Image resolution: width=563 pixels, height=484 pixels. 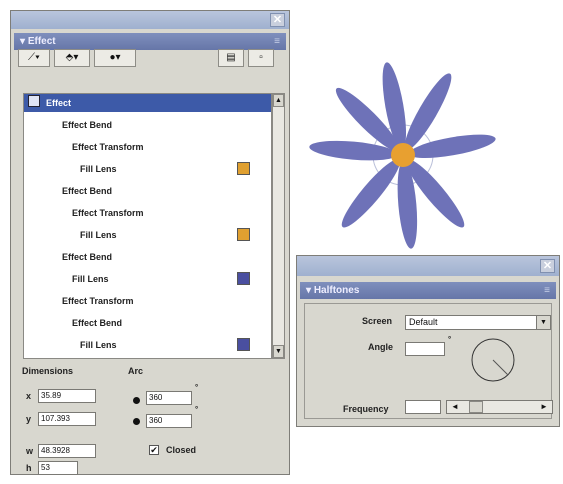 What do you see at coordinates (136, 400) in the screenshot?
I see `arc-start-radio` at bounding box center [136, 400].